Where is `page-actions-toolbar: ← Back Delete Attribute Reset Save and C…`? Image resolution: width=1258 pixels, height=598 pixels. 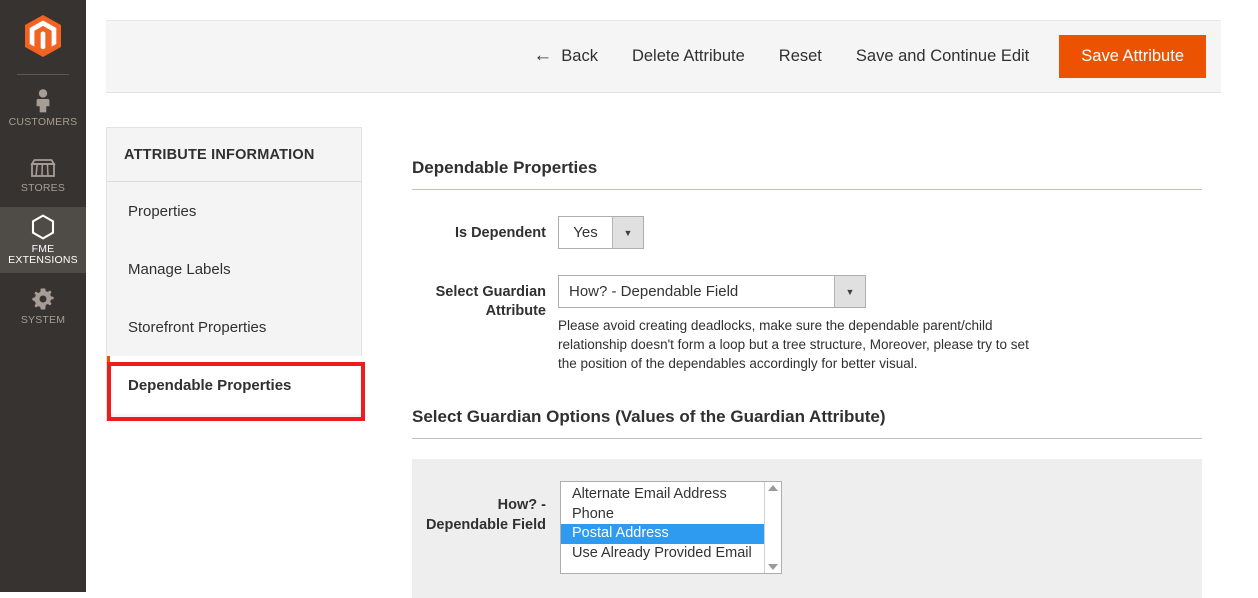 page-actions-toolbar: ← Back Delete Attribute Reset Save and C… is located at coordinates (663, 56).